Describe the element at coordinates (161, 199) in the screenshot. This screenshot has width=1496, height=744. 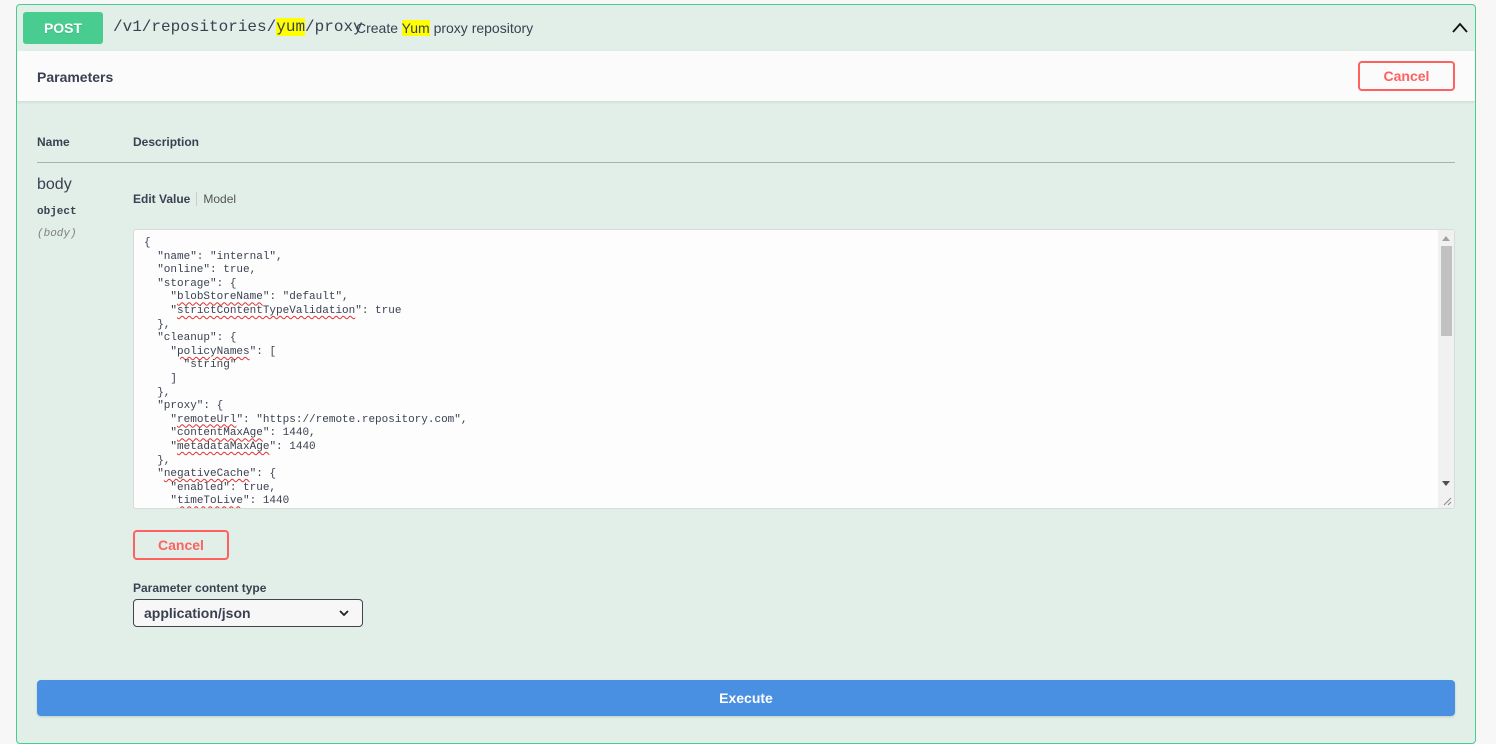
I see `tab-edit-value: Edit Value` at that location.